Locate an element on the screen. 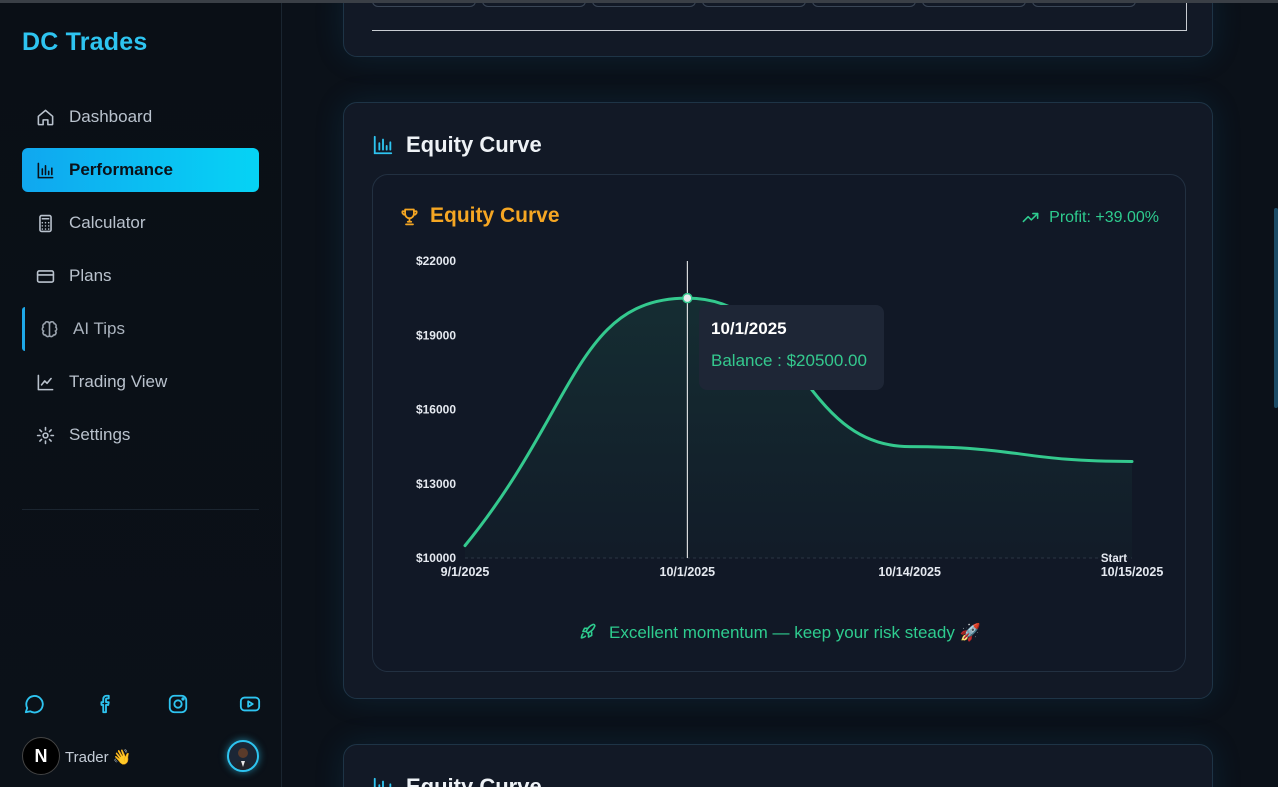 This screenshot has height=787, width=1278. sidebar-item-performance: Performance is located at coordinates (140, 170).